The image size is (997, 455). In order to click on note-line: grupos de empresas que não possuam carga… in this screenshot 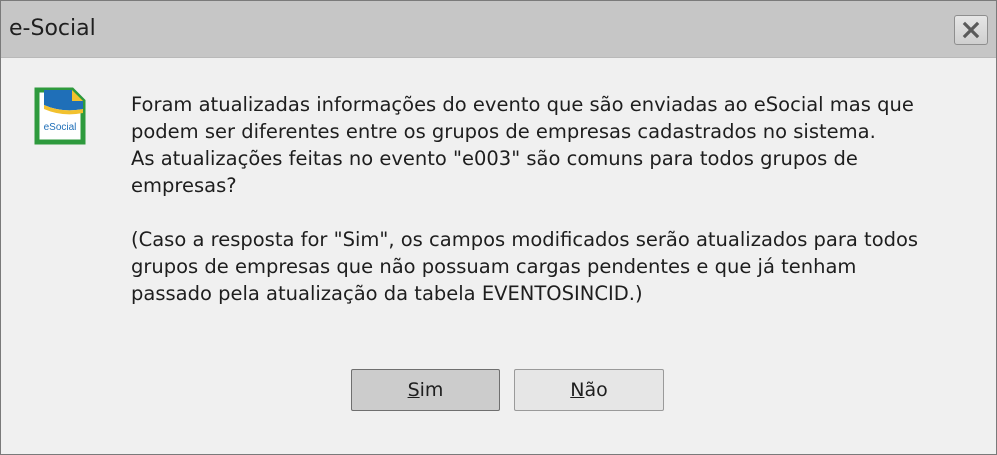, I will do `click(494, 266)`.